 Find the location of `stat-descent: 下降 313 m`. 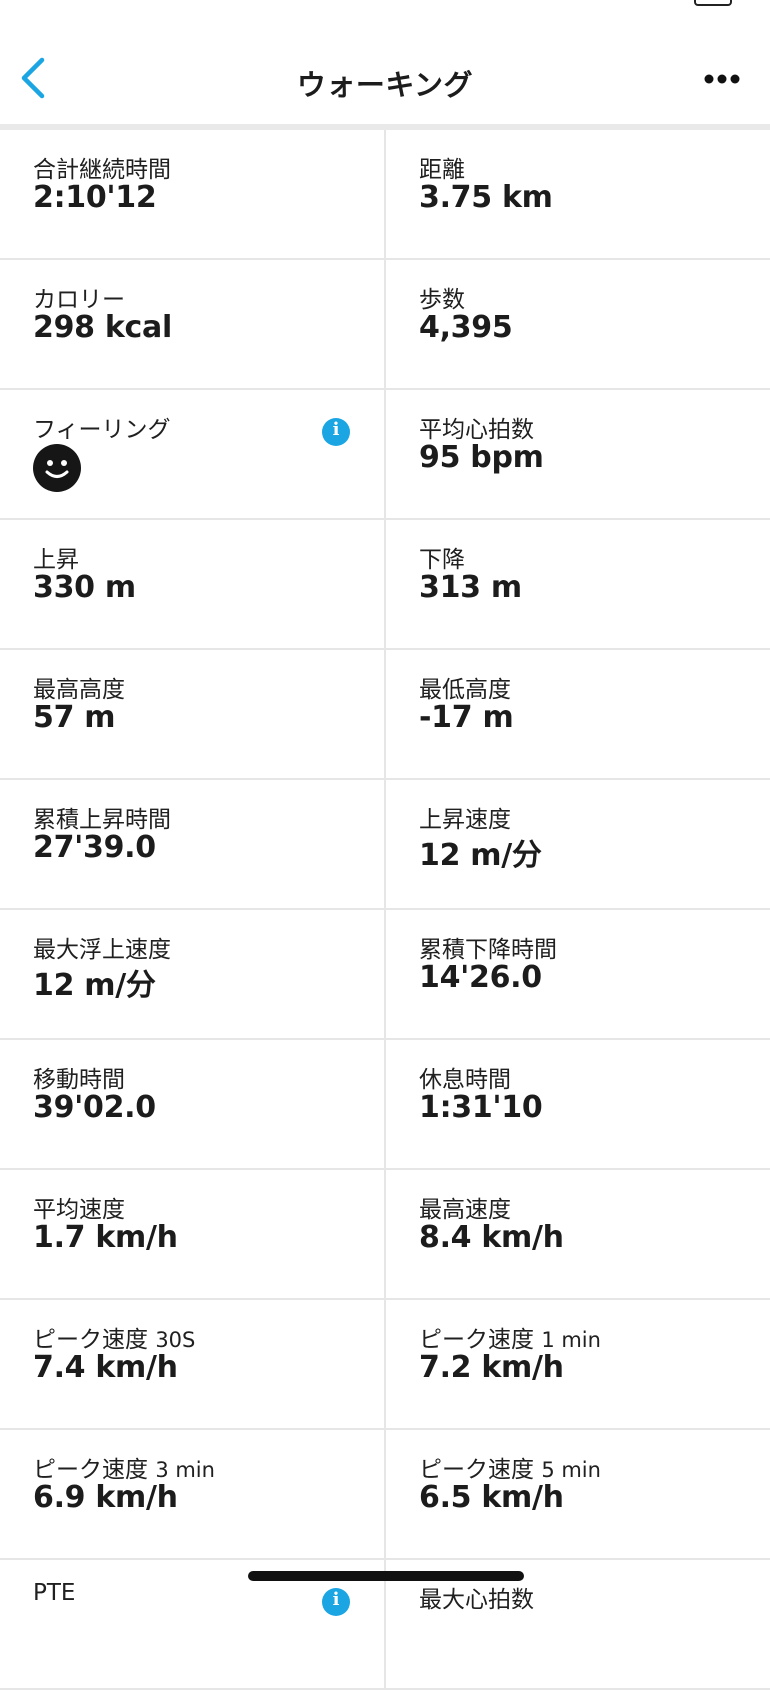

stat-descent: 下降 313 m is located at coordinates (578, 584).